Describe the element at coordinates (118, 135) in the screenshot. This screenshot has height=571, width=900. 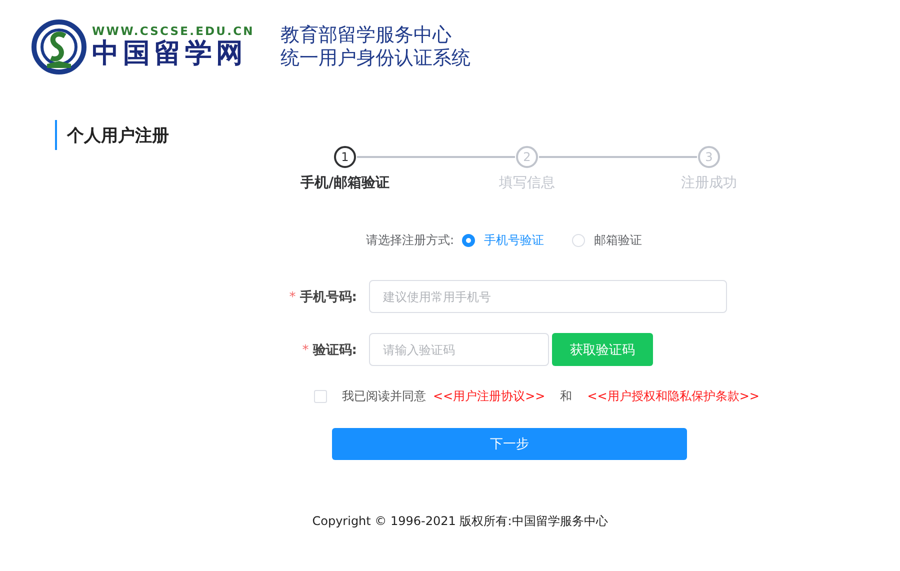
I see `section-title: 个人用户注册` at that location.